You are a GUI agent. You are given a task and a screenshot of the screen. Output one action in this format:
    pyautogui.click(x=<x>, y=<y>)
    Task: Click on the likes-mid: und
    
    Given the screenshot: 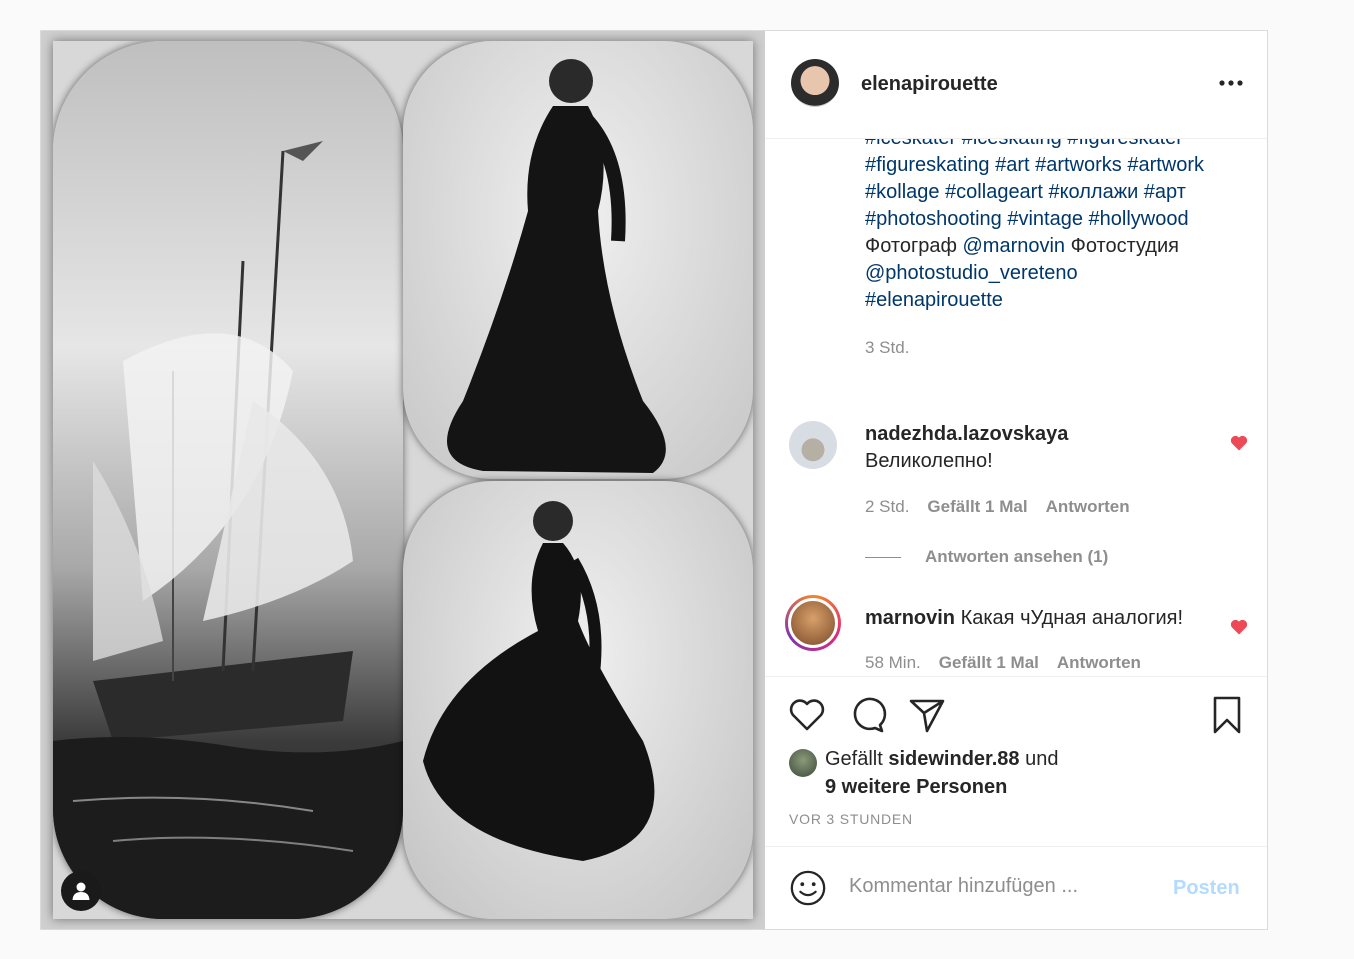 What is the action you would take?
    pyautogui.click(x=1039, y=759)
    